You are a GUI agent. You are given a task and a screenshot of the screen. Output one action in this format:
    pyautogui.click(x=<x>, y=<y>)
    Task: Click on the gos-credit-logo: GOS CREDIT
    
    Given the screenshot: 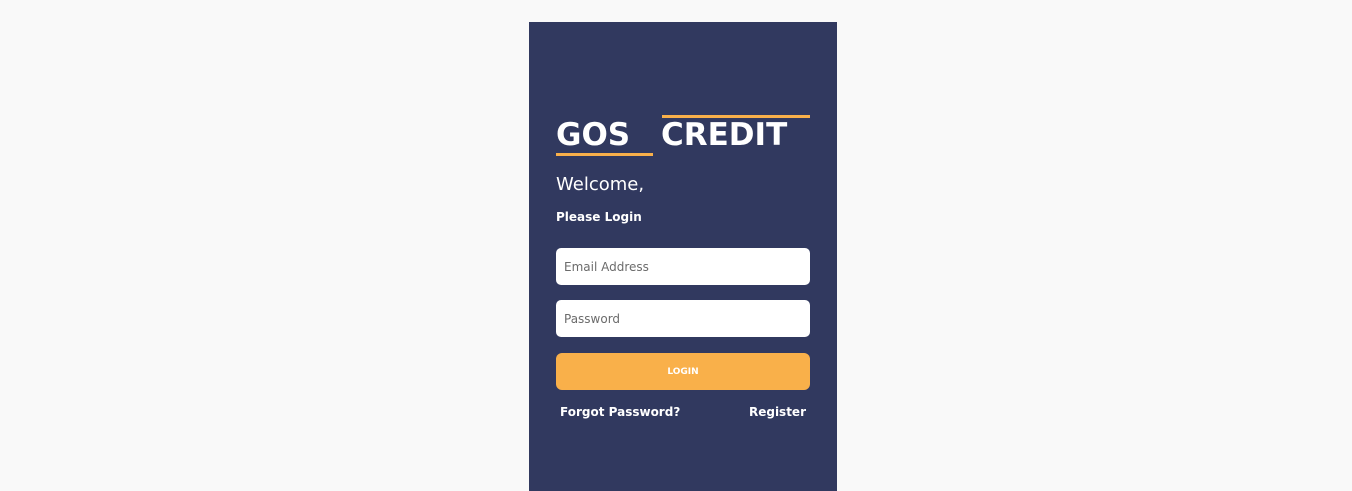 What is the action you would take?
    pyautogui.click(x=683, y=136)
    